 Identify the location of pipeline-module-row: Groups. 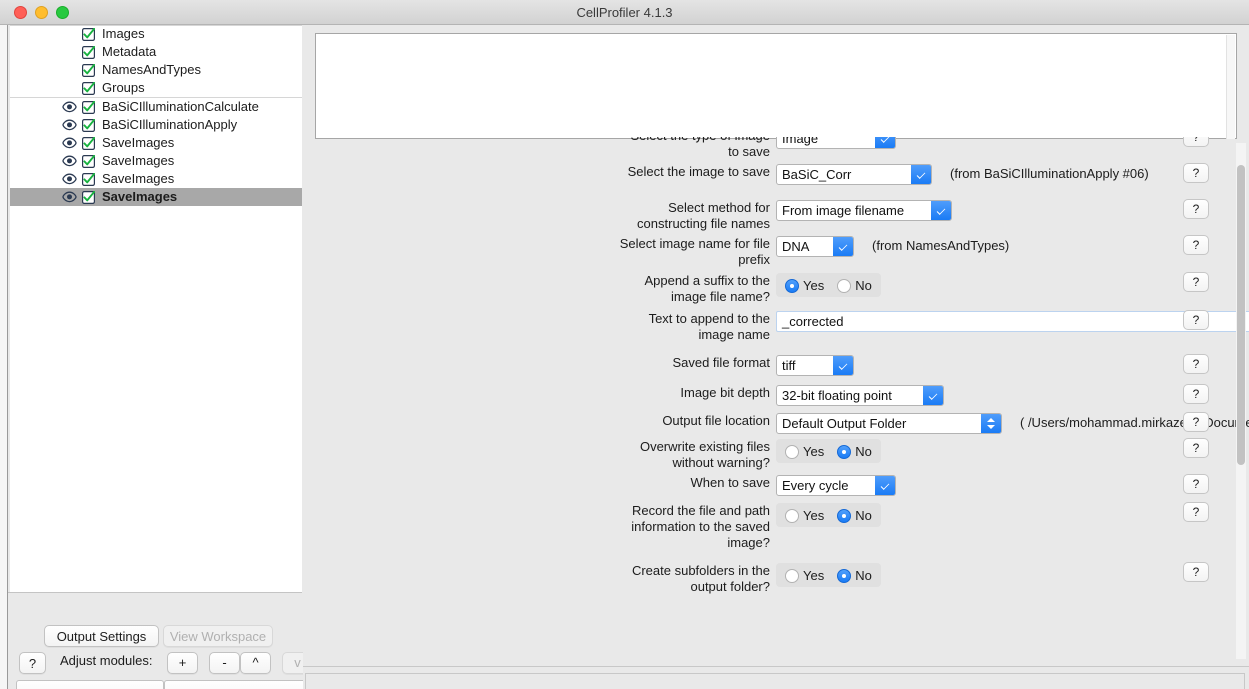
(156, 88).